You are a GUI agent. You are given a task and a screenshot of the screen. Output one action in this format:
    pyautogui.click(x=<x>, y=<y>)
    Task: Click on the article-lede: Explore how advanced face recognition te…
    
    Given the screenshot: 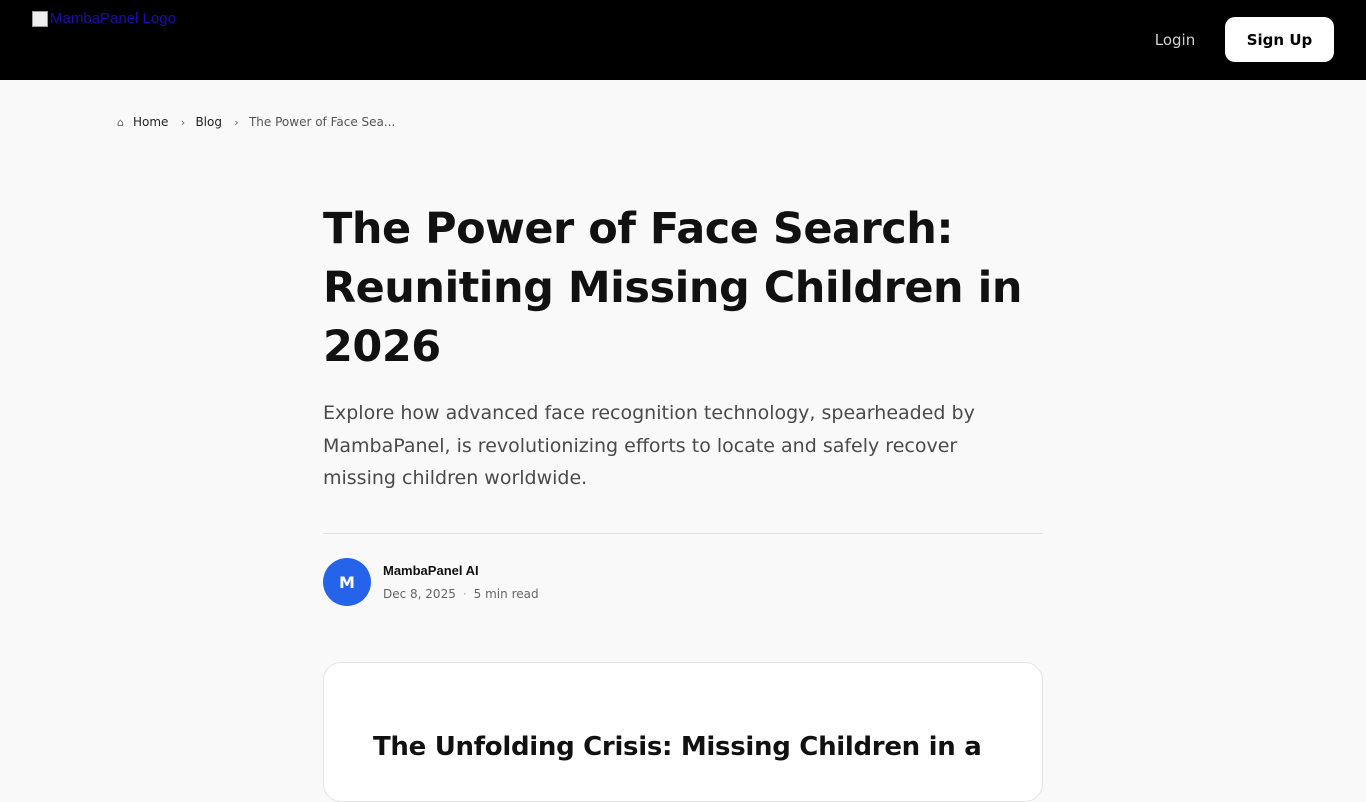 What is the action you would take?
    pyautogui.click(x=649, y=445)
    